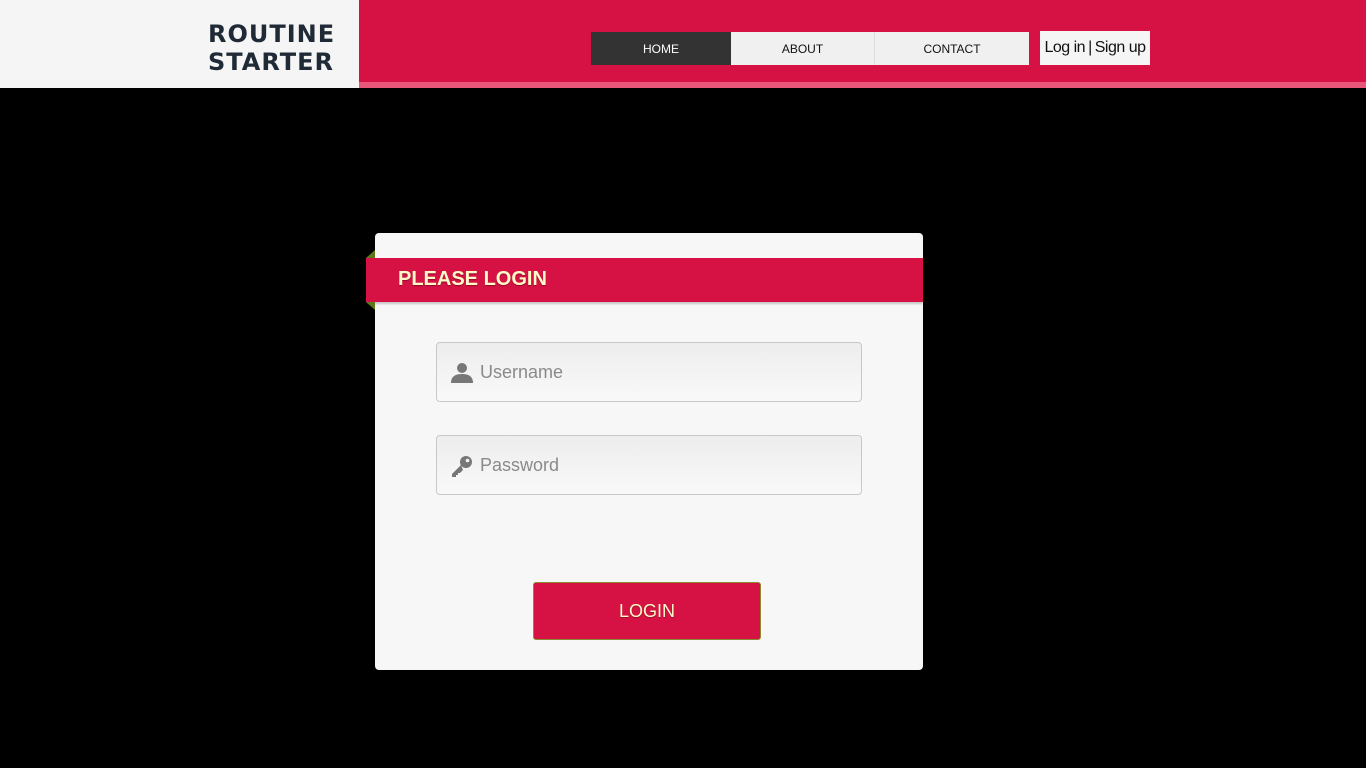 Image resolution: width=1366 pixels, height=768 pixels. I want to click on nav-item-about: ABOUT, so click(803, 48).